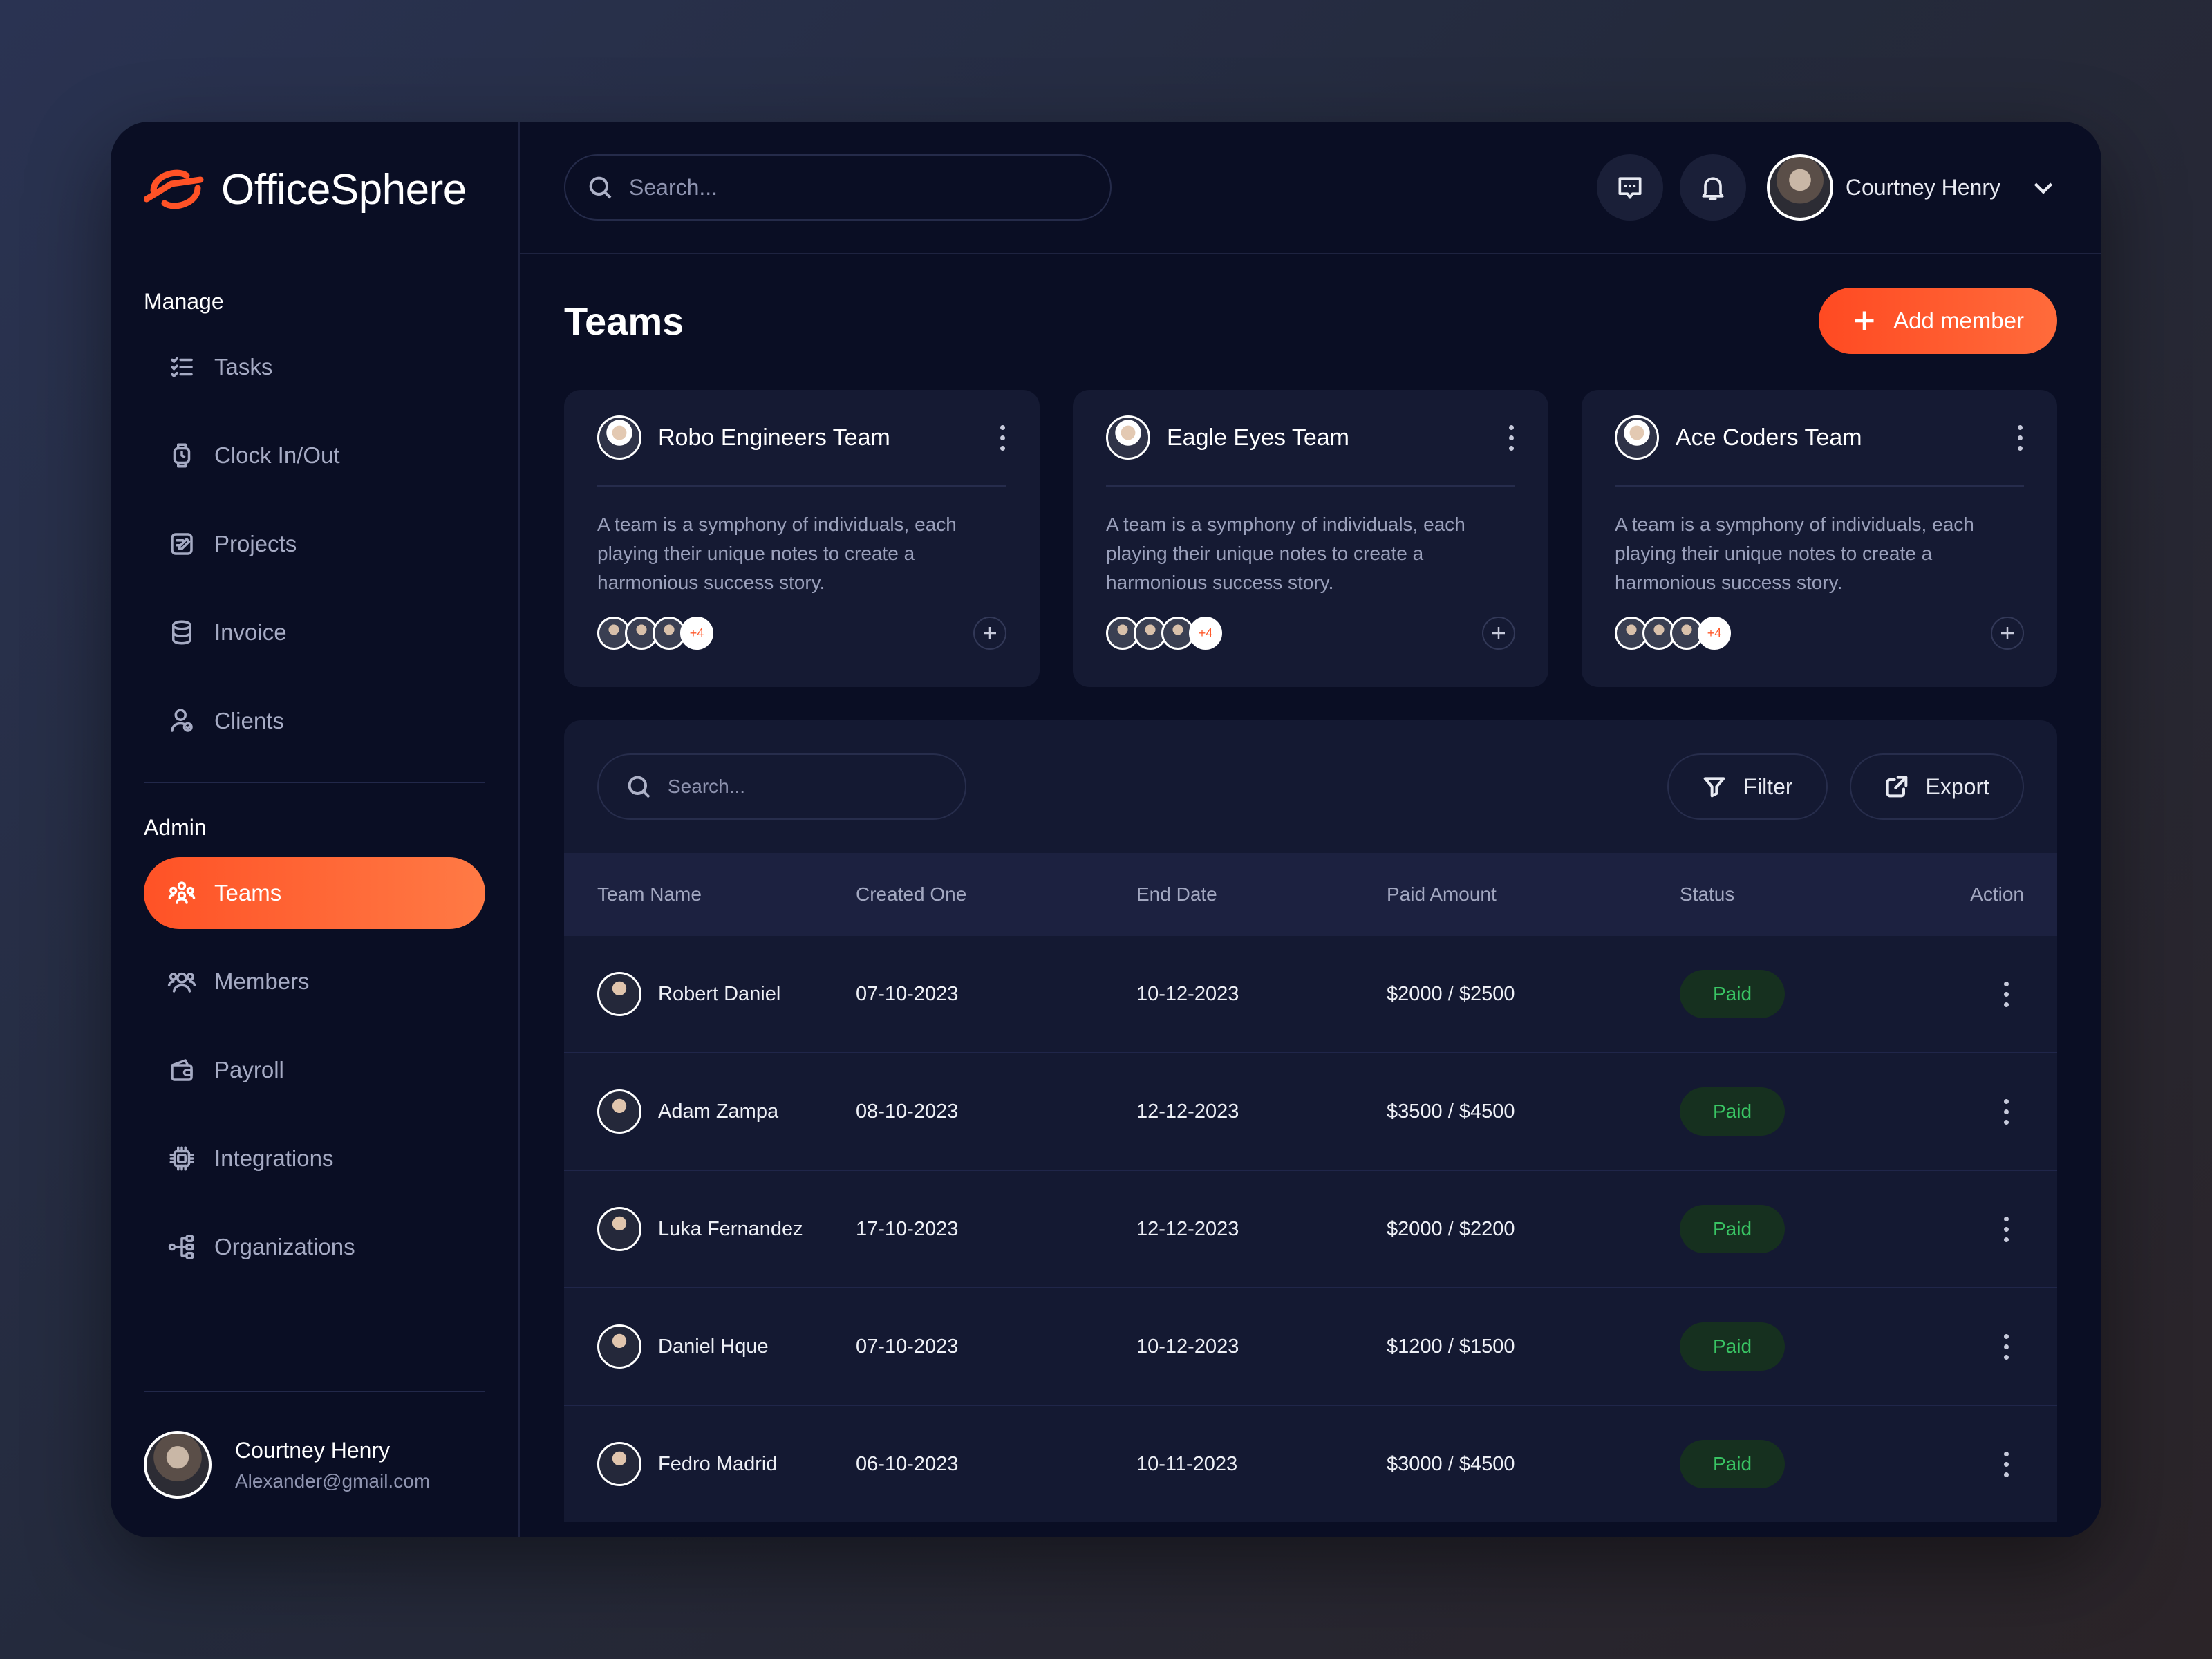  I want to click on export-button: Export, so click(1937, 786).